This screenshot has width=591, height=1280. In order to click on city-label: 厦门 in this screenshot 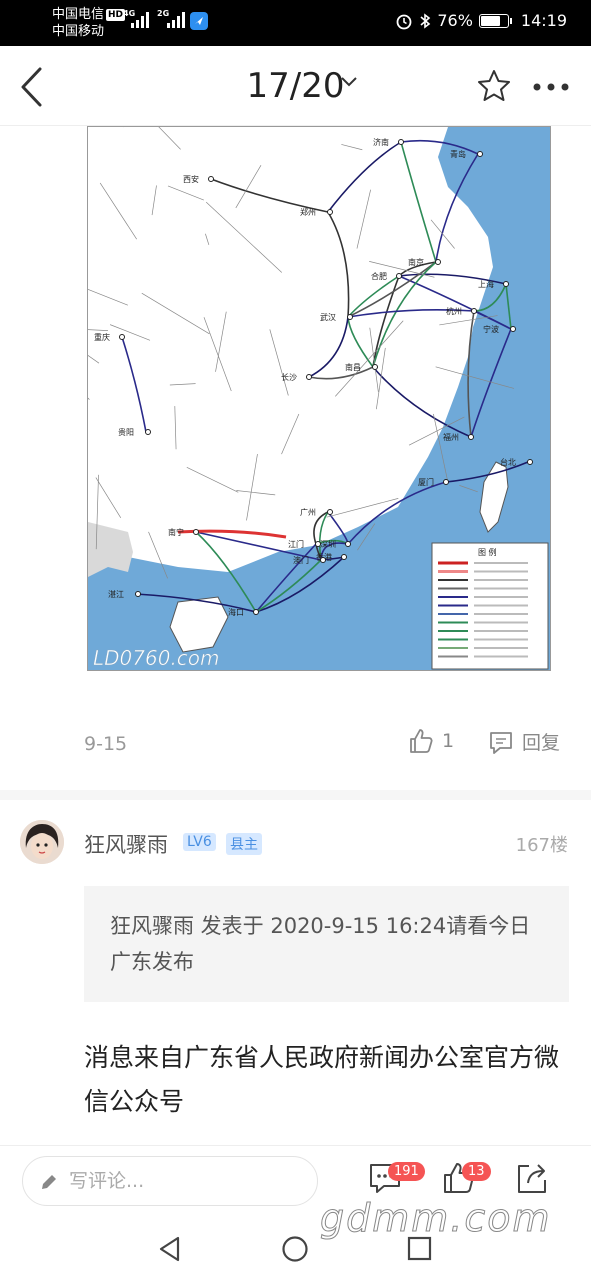, I will do `click(426, 482)`.